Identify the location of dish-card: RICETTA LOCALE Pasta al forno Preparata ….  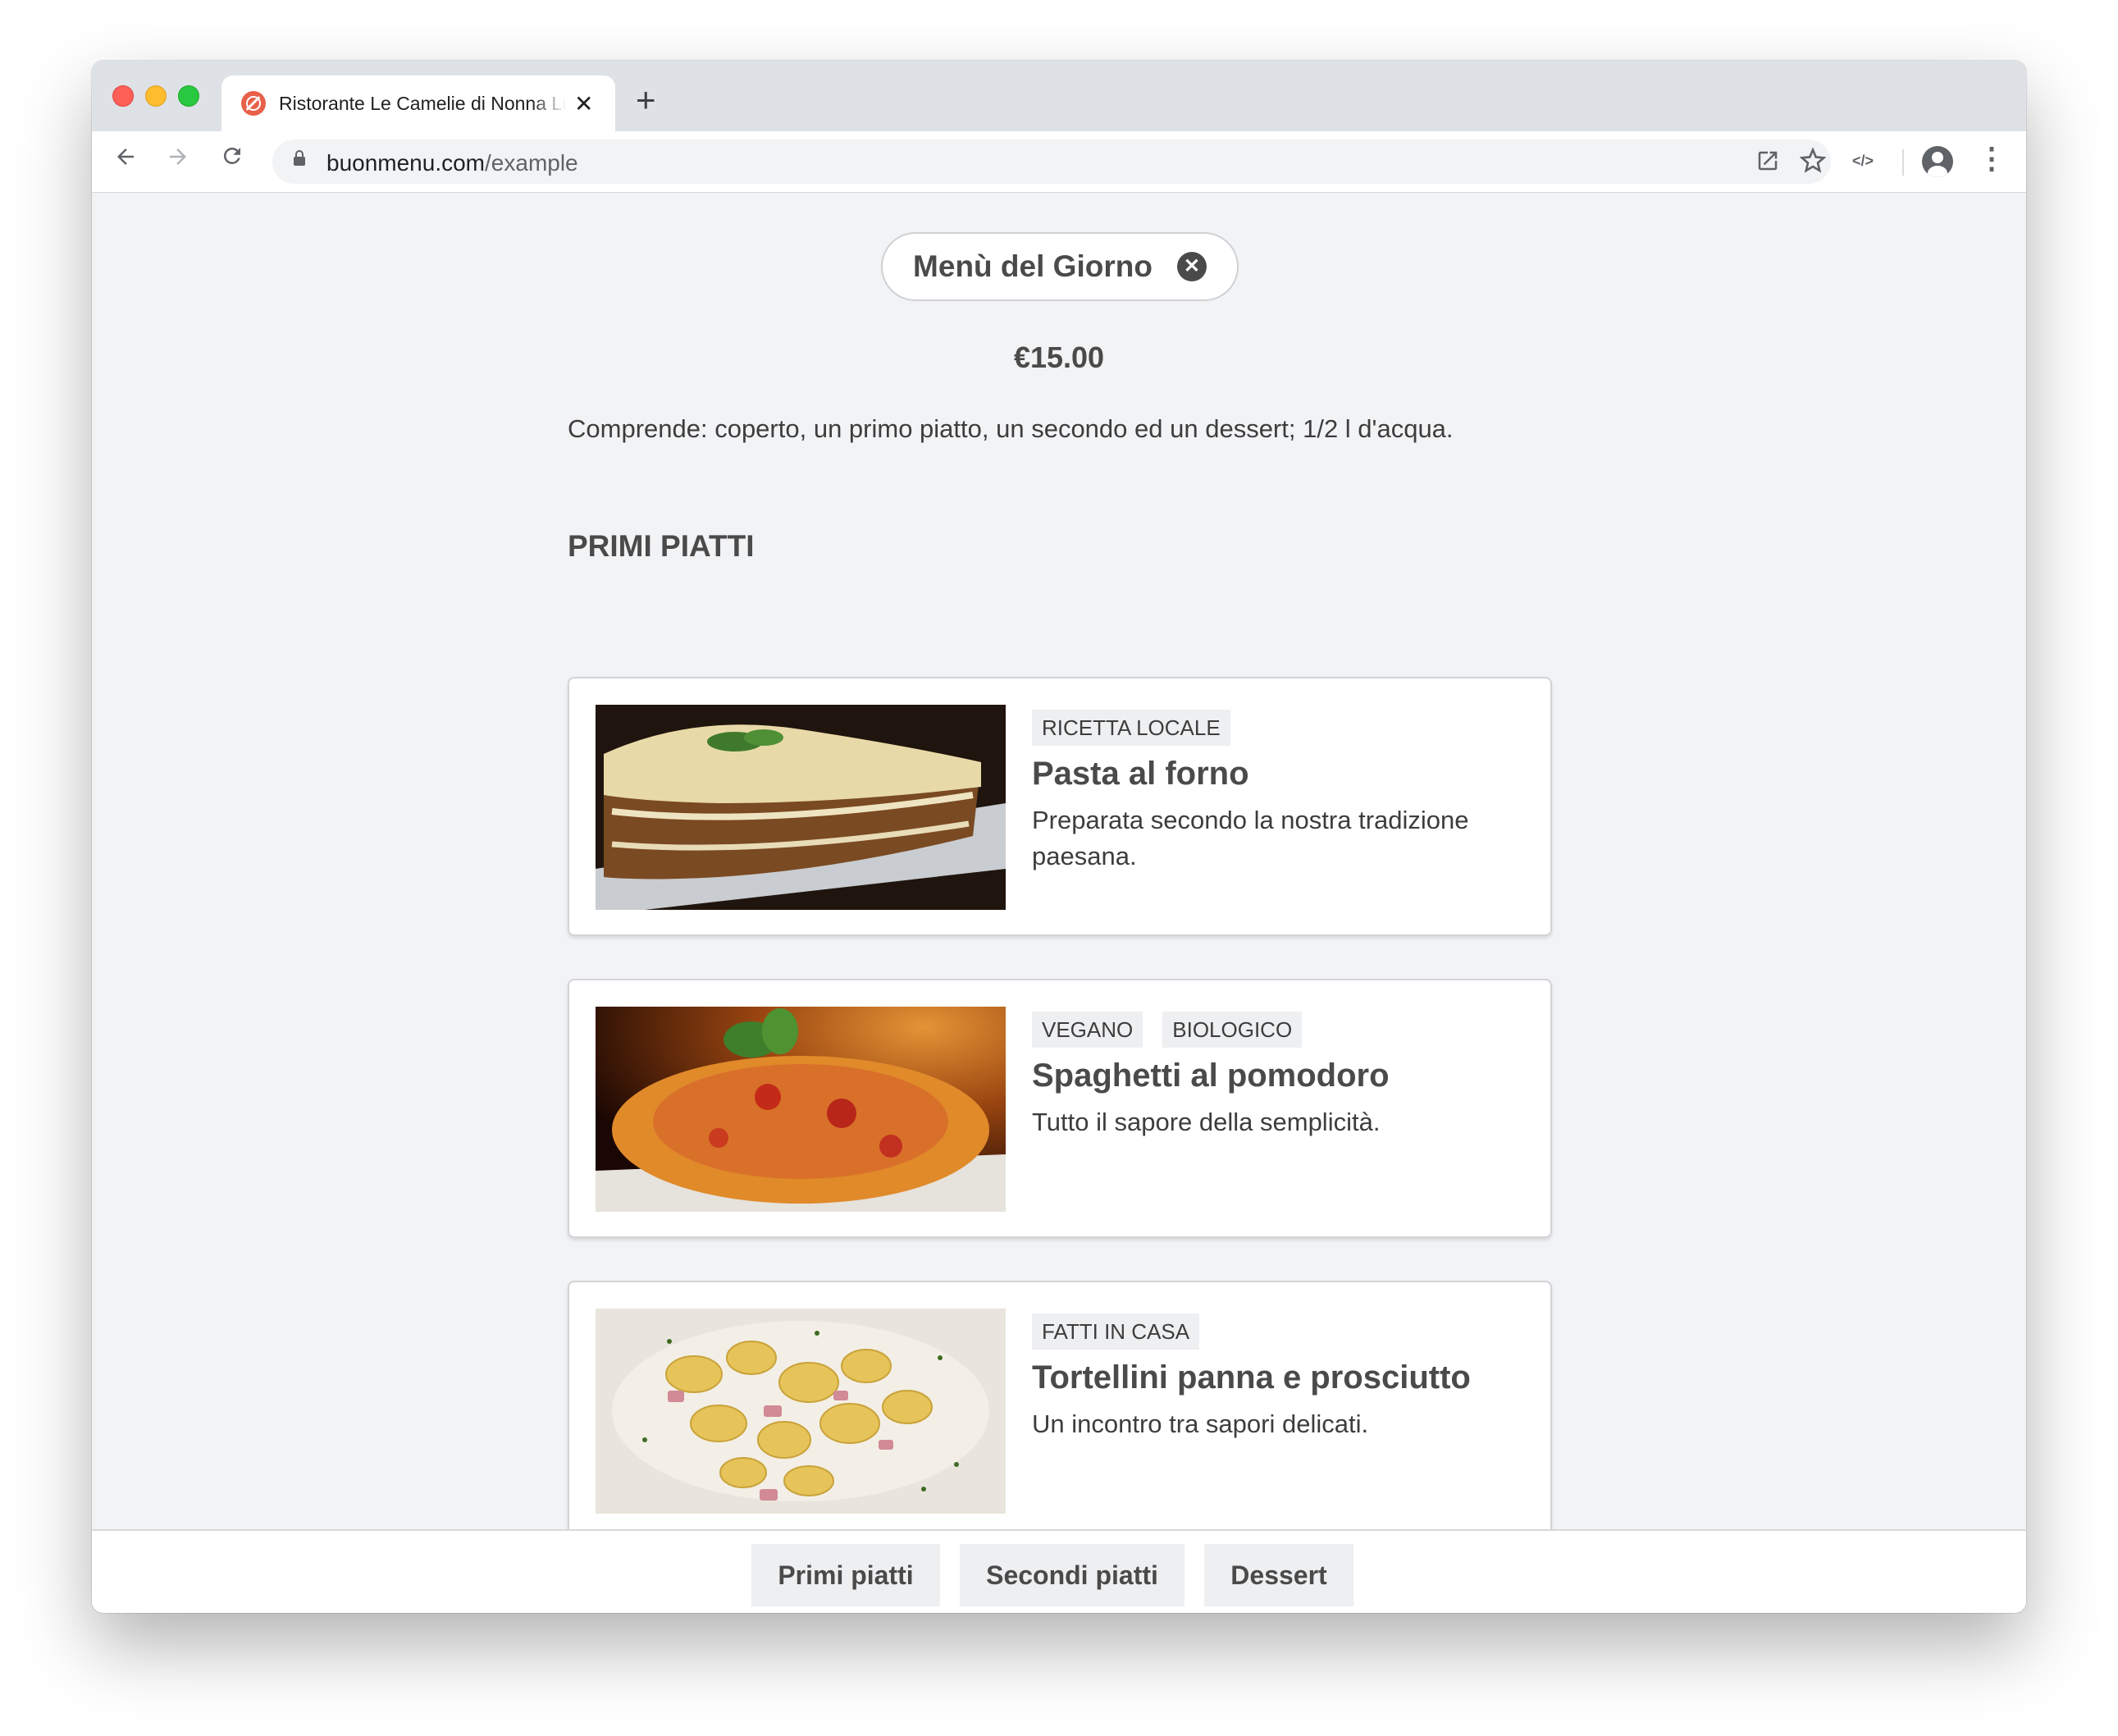
(1060, 806).